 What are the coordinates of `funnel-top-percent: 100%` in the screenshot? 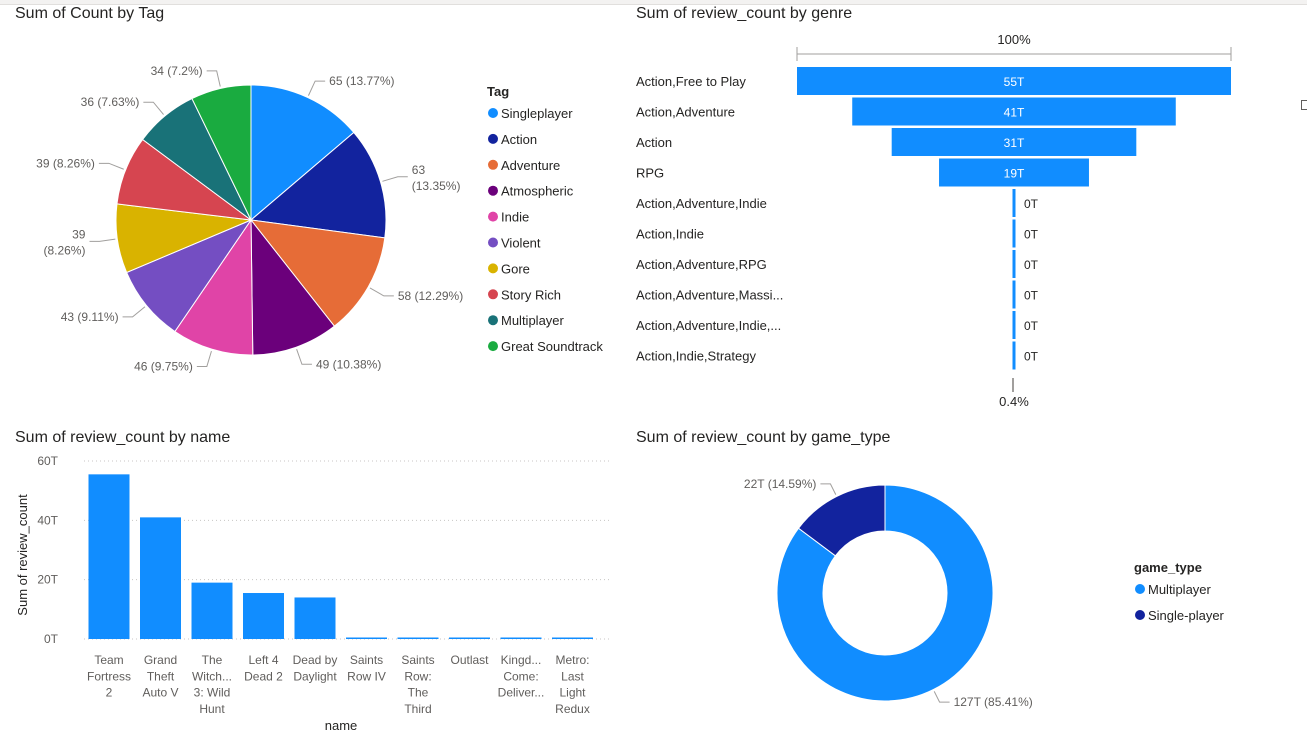 It's located at (1014, 39).